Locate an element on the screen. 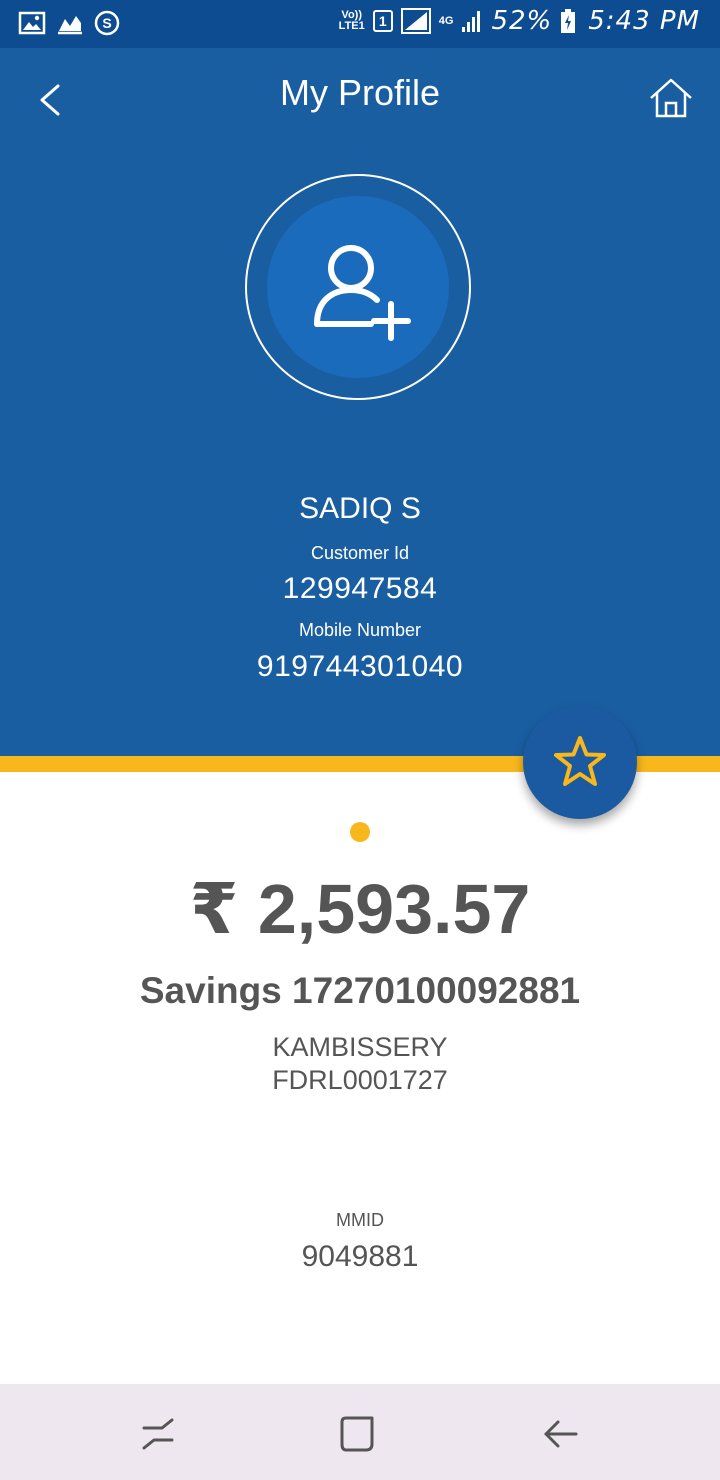 The image size is (720, 1480). battery-percent: 52% is located at coordinates (522, 21).